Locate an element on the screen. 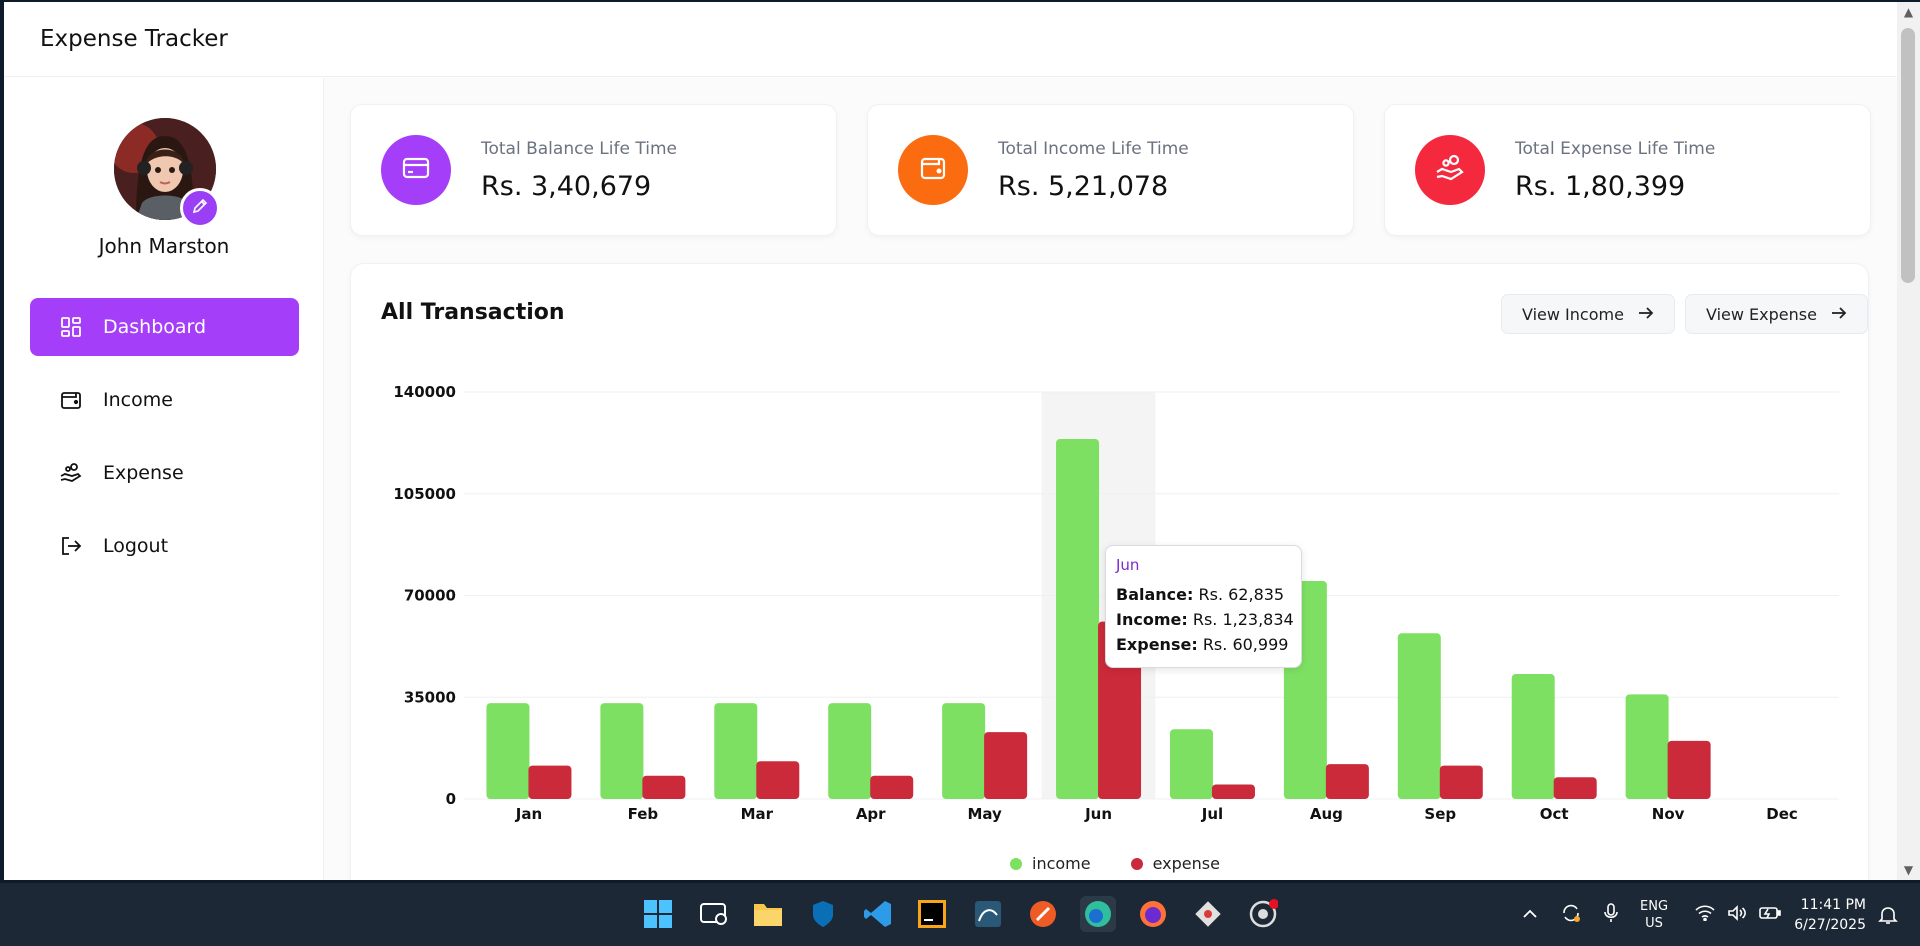  language-indicator: ENG US is located at coordinates (1654, 915).